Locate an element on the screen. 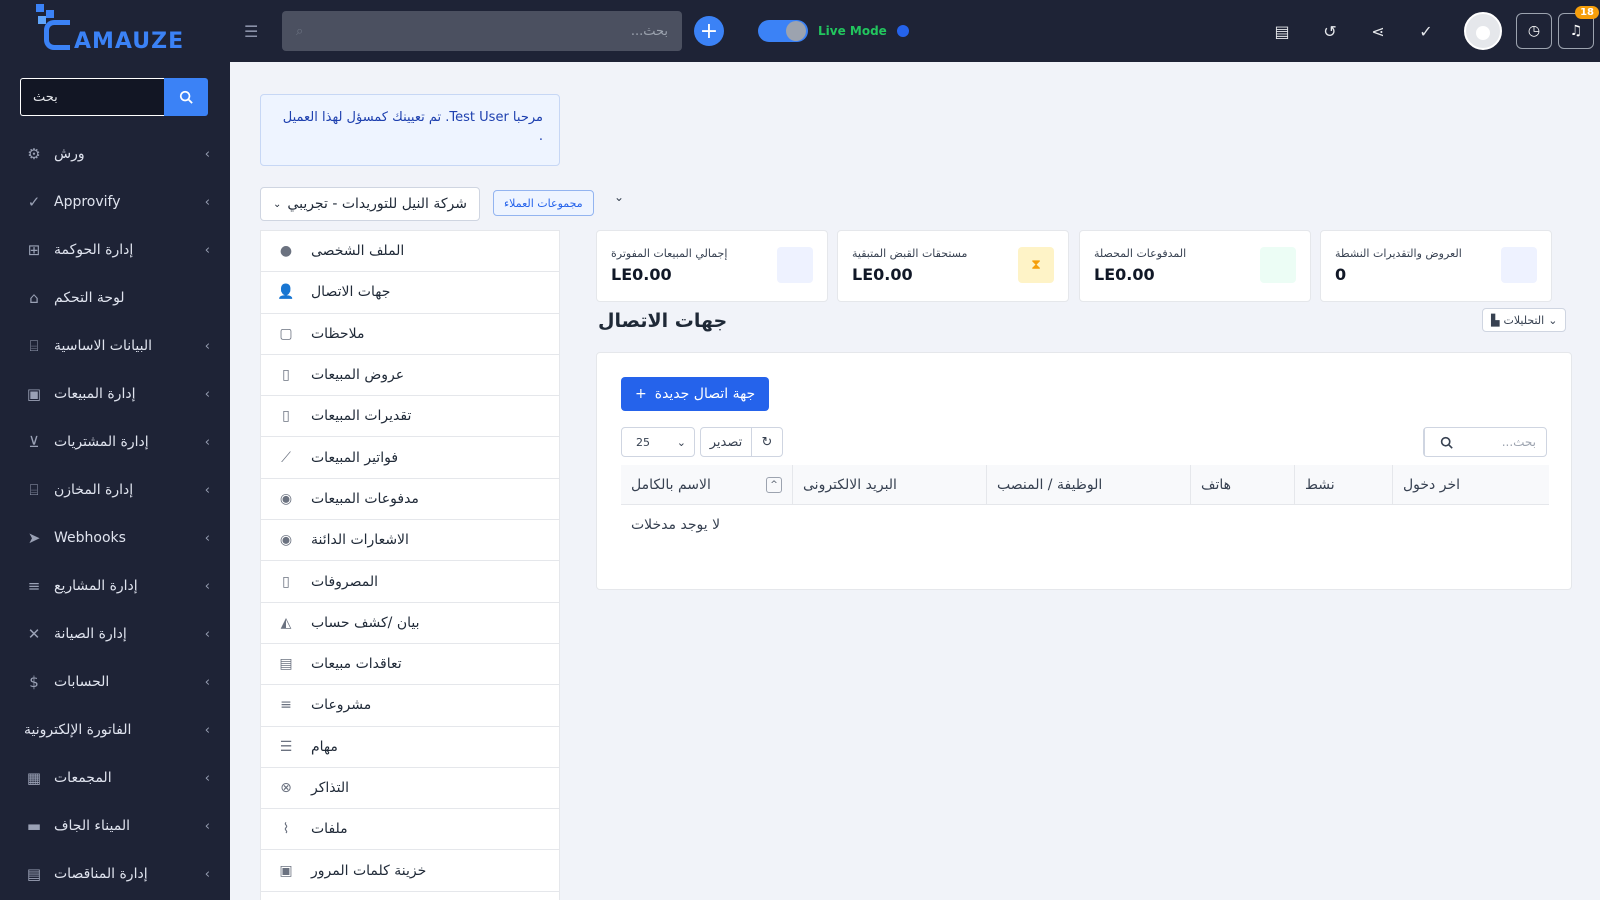 The image size is (1600, 900). sidebar-item: ⚙ ورش ‹ is located at coordinates (115, 154).